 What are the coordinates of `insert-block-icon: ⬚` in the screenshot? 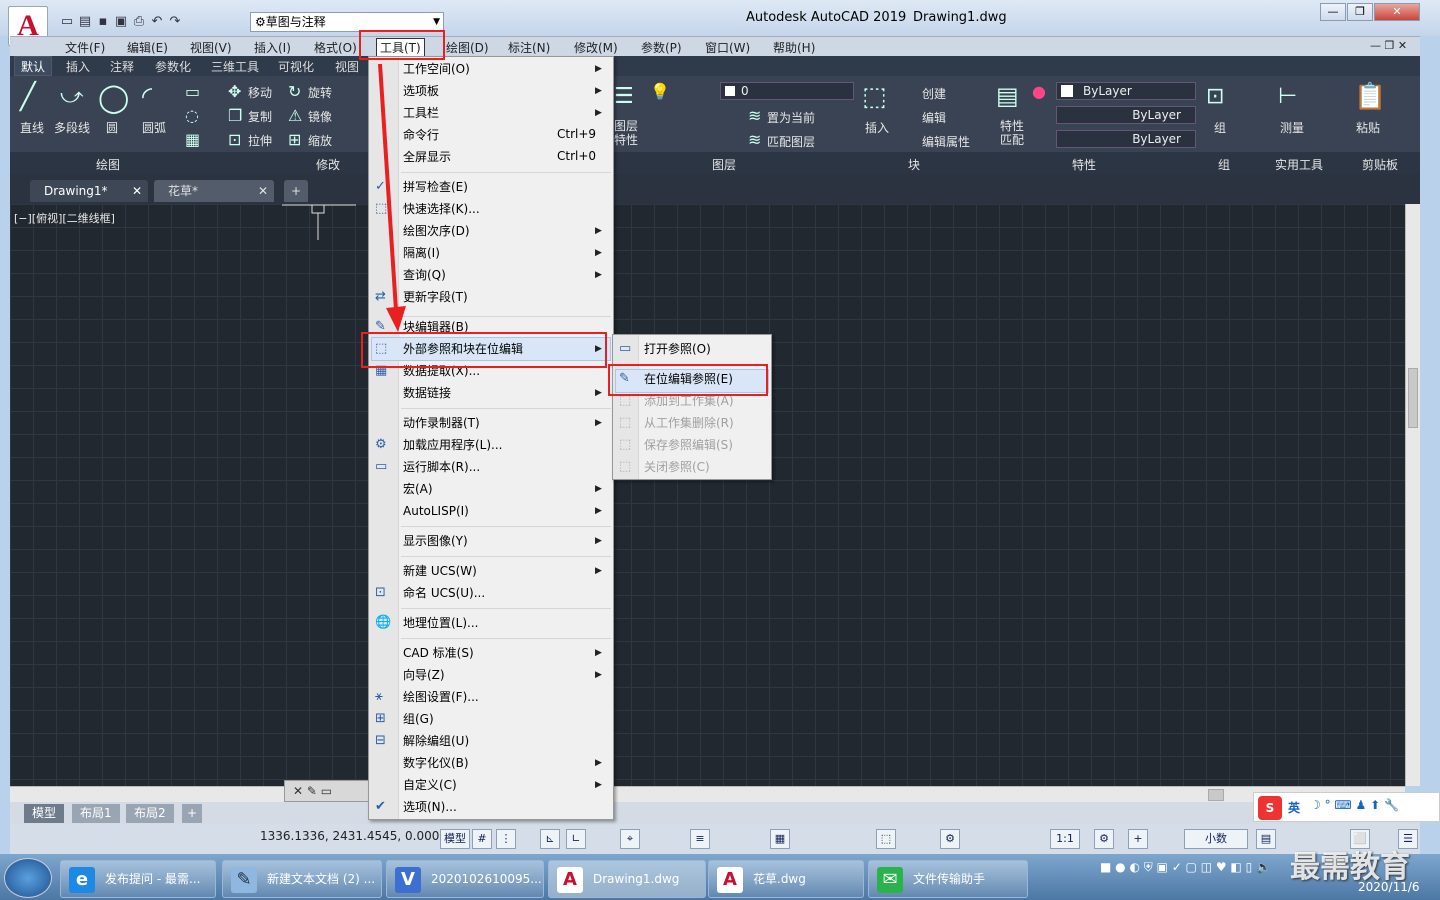 It's located at (874, 97).